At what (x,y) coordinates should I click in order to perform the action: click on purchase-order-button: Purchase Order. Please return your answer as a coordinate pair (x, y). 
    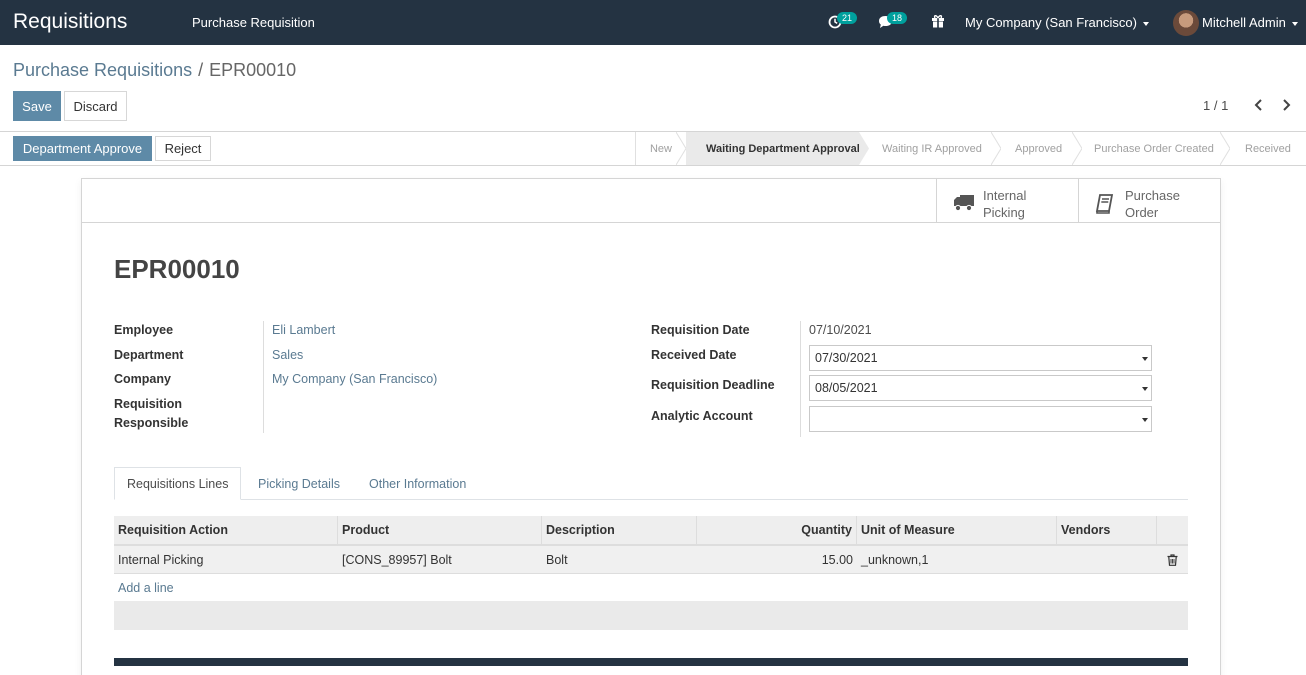
    Looking at the image, I should click on (1149, 201).